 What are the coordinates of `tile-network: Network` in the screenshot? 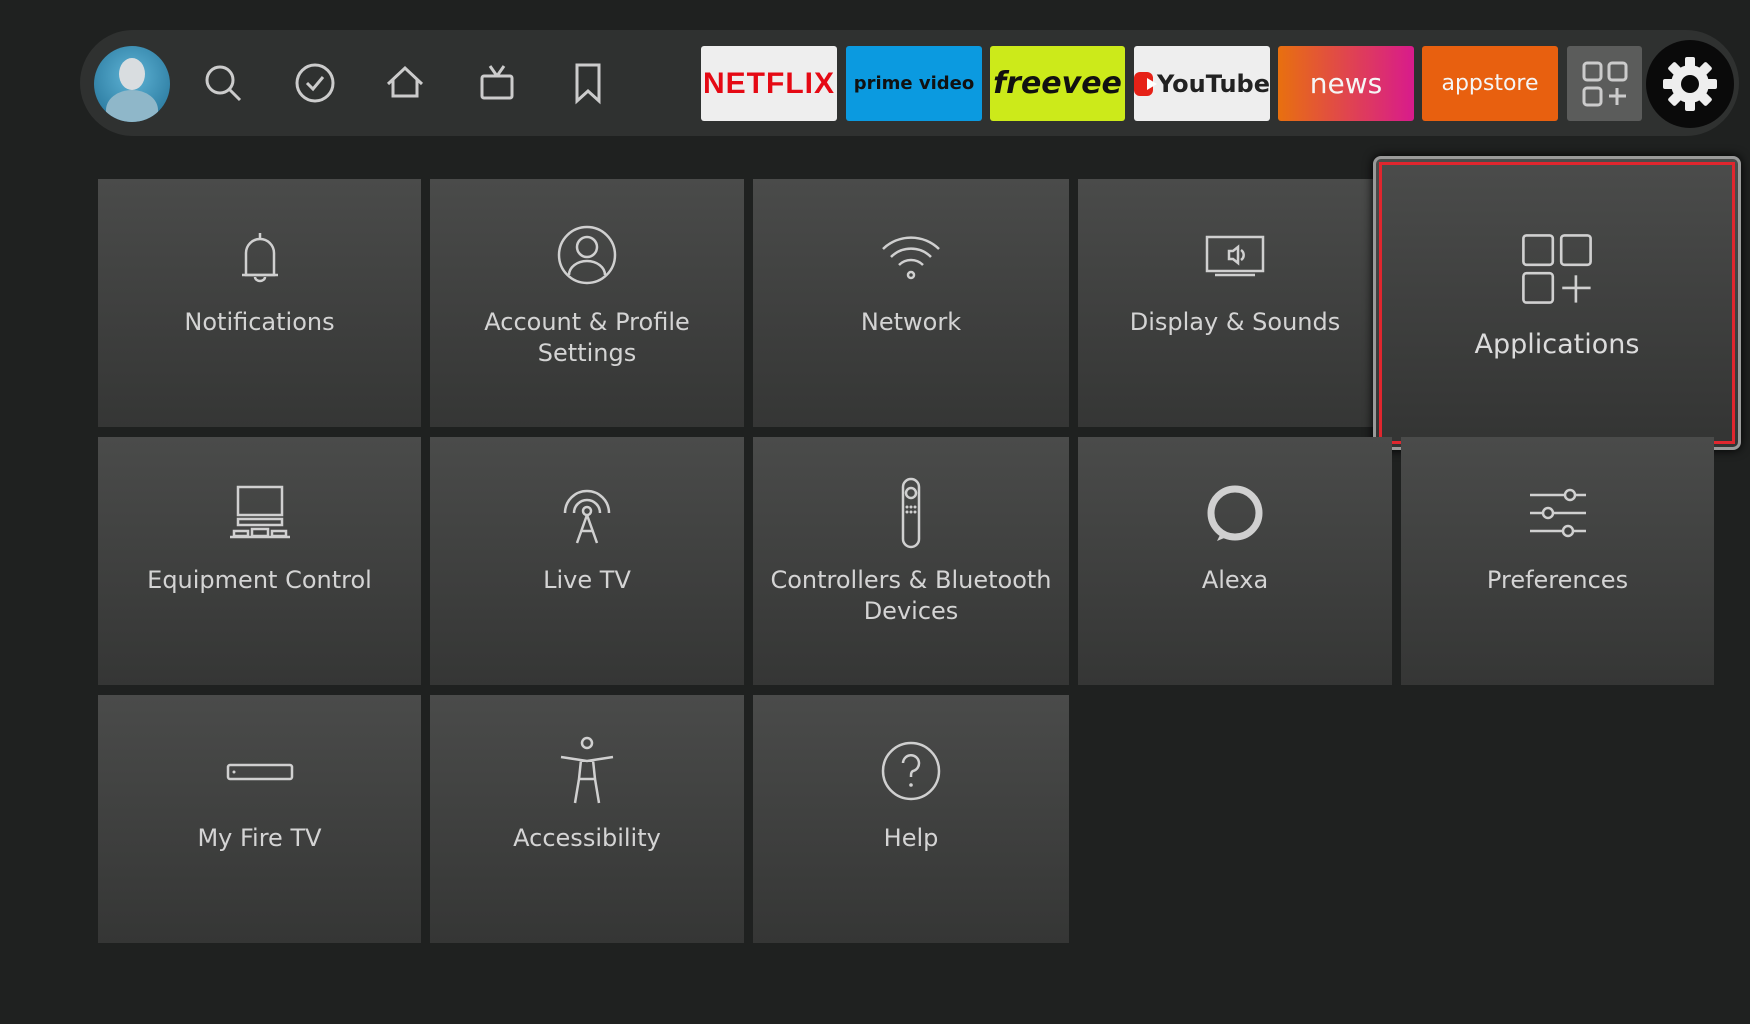 It's located at (911, 303).